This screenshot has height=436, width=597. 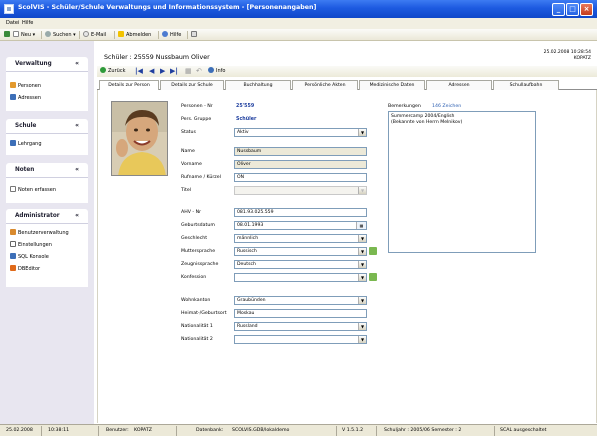 I want to click on logout-button: Abmelden, so click(x=134, y=35).